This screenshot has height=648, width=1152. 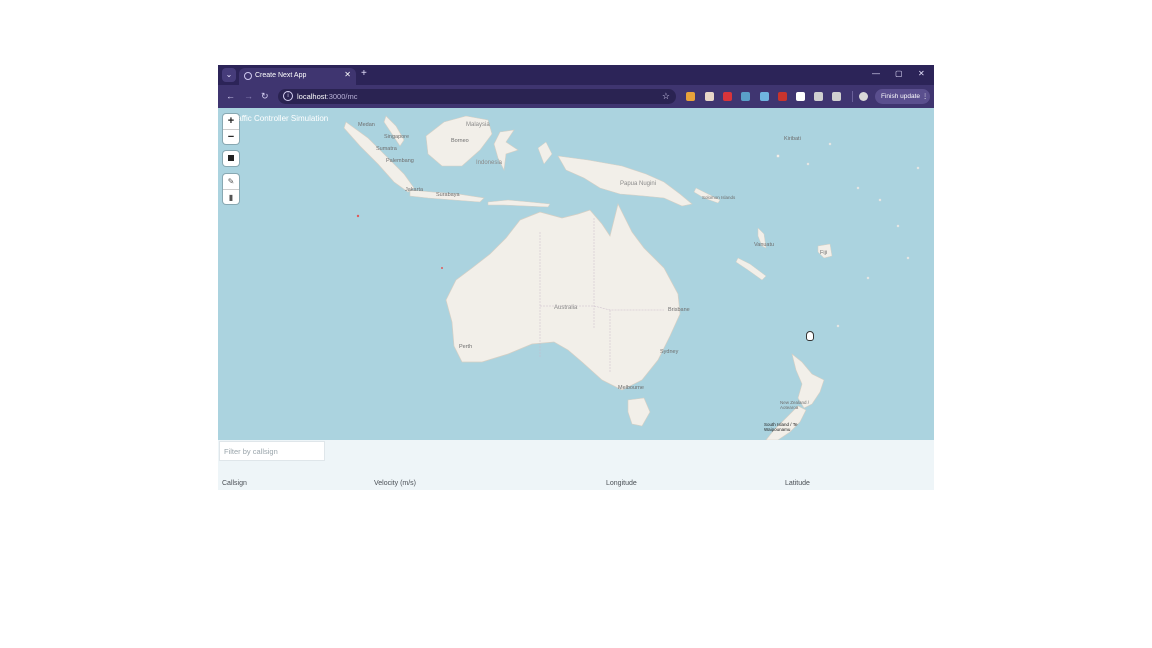 I want to click on map-label: Jakarta, so click(x=414, y=190).